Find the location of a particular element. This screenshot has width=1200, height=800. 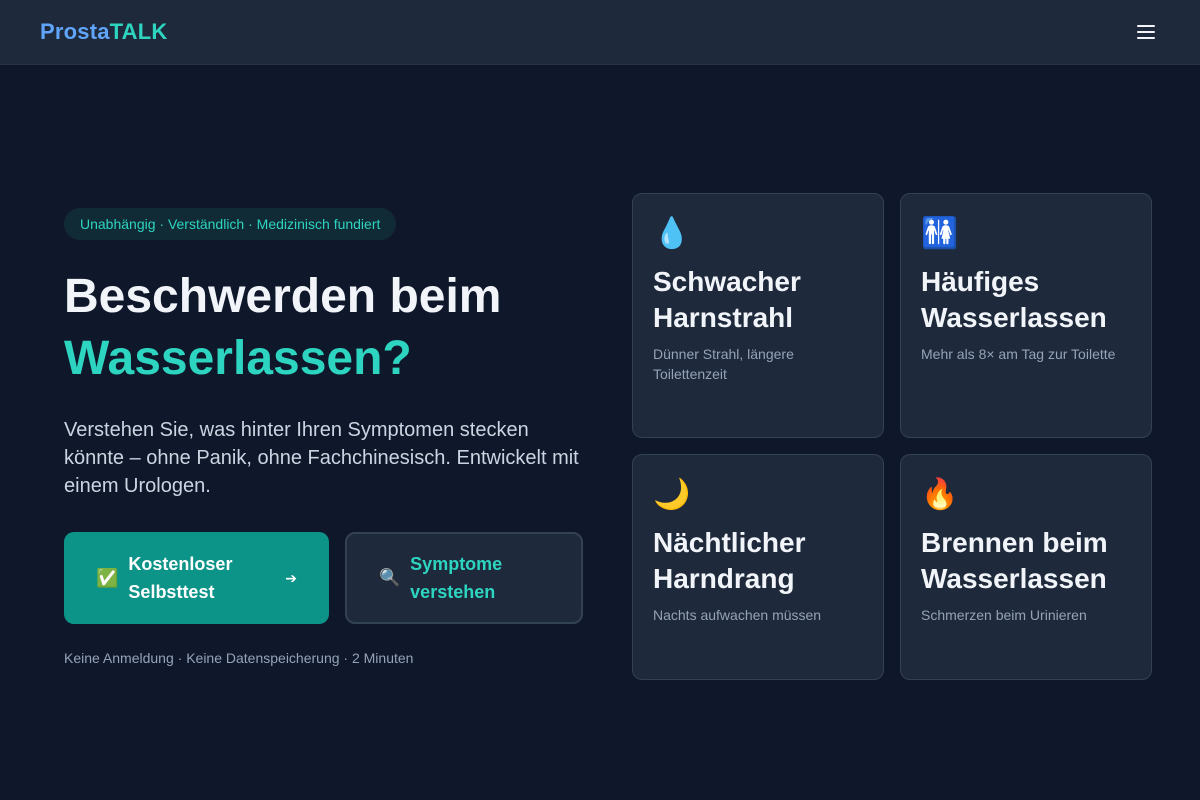

card-title: Schwacher Harnstrahl is located at coordinates (727, 299).